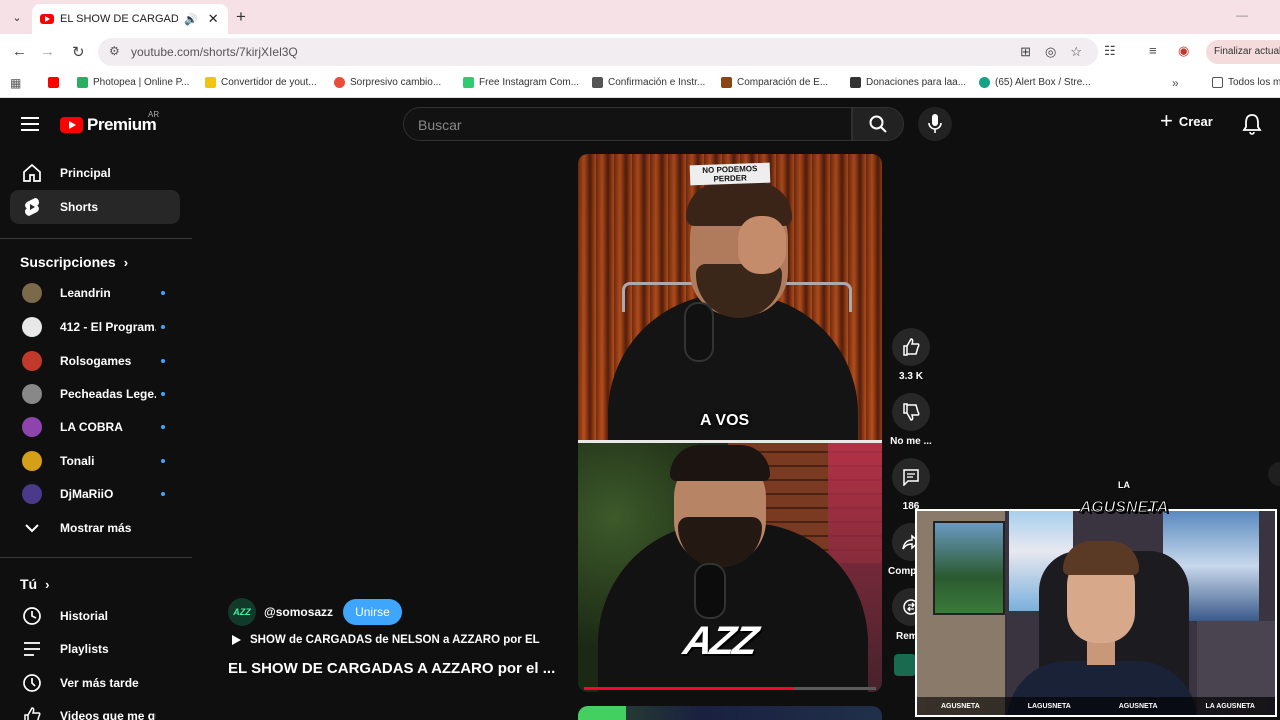 Image resolution: width=1280 pixels, height=720 pixels. Describe the element at coordinates (95, 709) in the screenshot. I see `sidebar-item-liked-videos: Videos que me gus` at that location.